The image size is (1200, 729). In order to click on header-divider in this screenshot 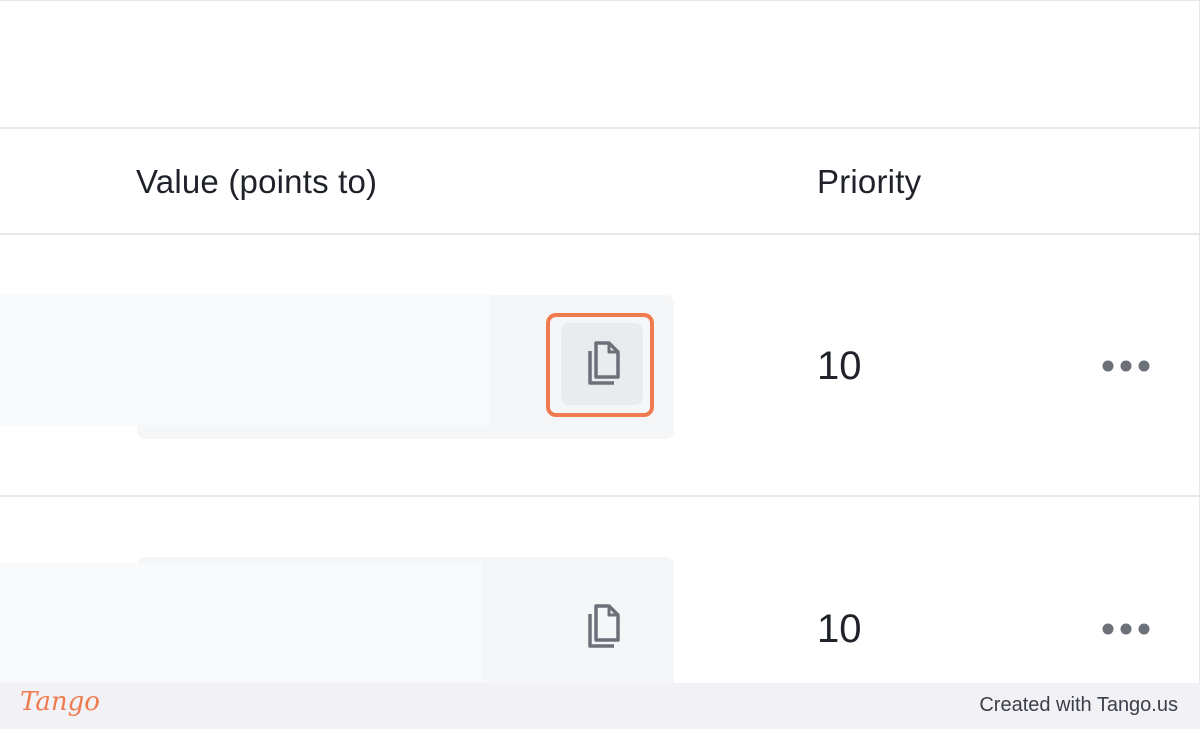, I will do `click(599, 234)`.